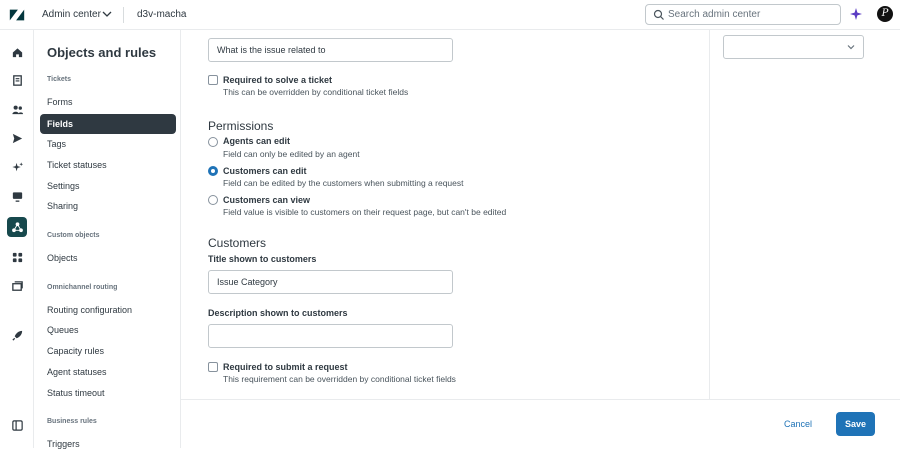 The width and height of the screenshot is (900, 454). What do you see at coordinates (885, 14) in the screenshot?
I see `user-avatar: P` at bounding box center [885, 14].